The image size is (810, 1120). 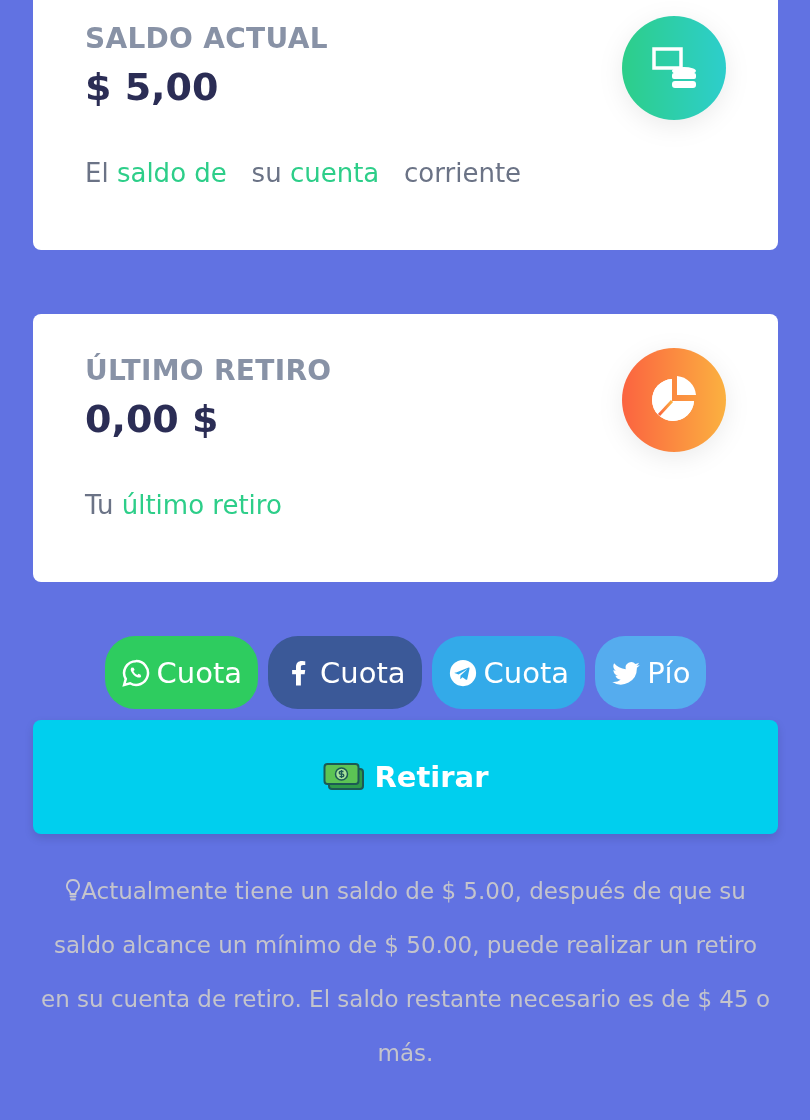 What do you see at coordinates (674, 68) in the screenshot?
I see `money-stack-icon` at bounding box center [674, 68].